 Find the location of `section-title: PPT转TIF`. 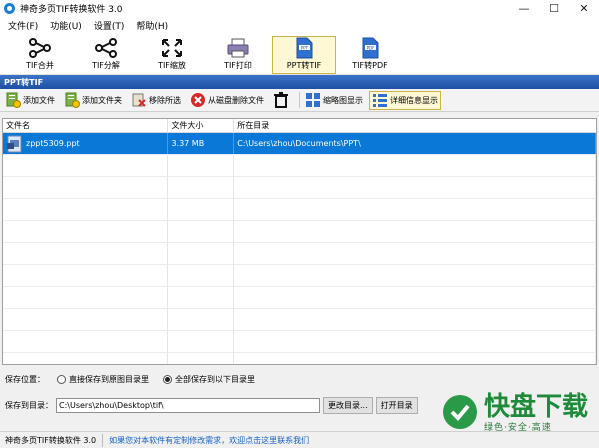

section-title: PPT转TIF is located at coordinates (299, 82).